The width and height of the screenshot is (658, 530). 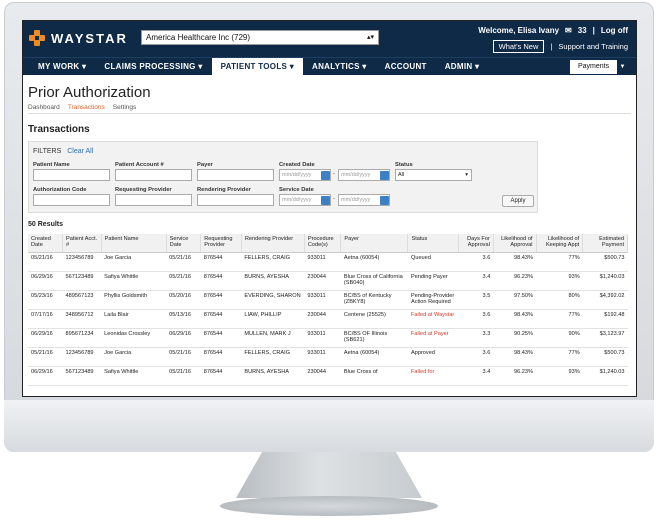 What do you see at coordinates (221, 243) in the screenshot?
I see `column-header: Requesting Provider` at bounding box center [221, 243].